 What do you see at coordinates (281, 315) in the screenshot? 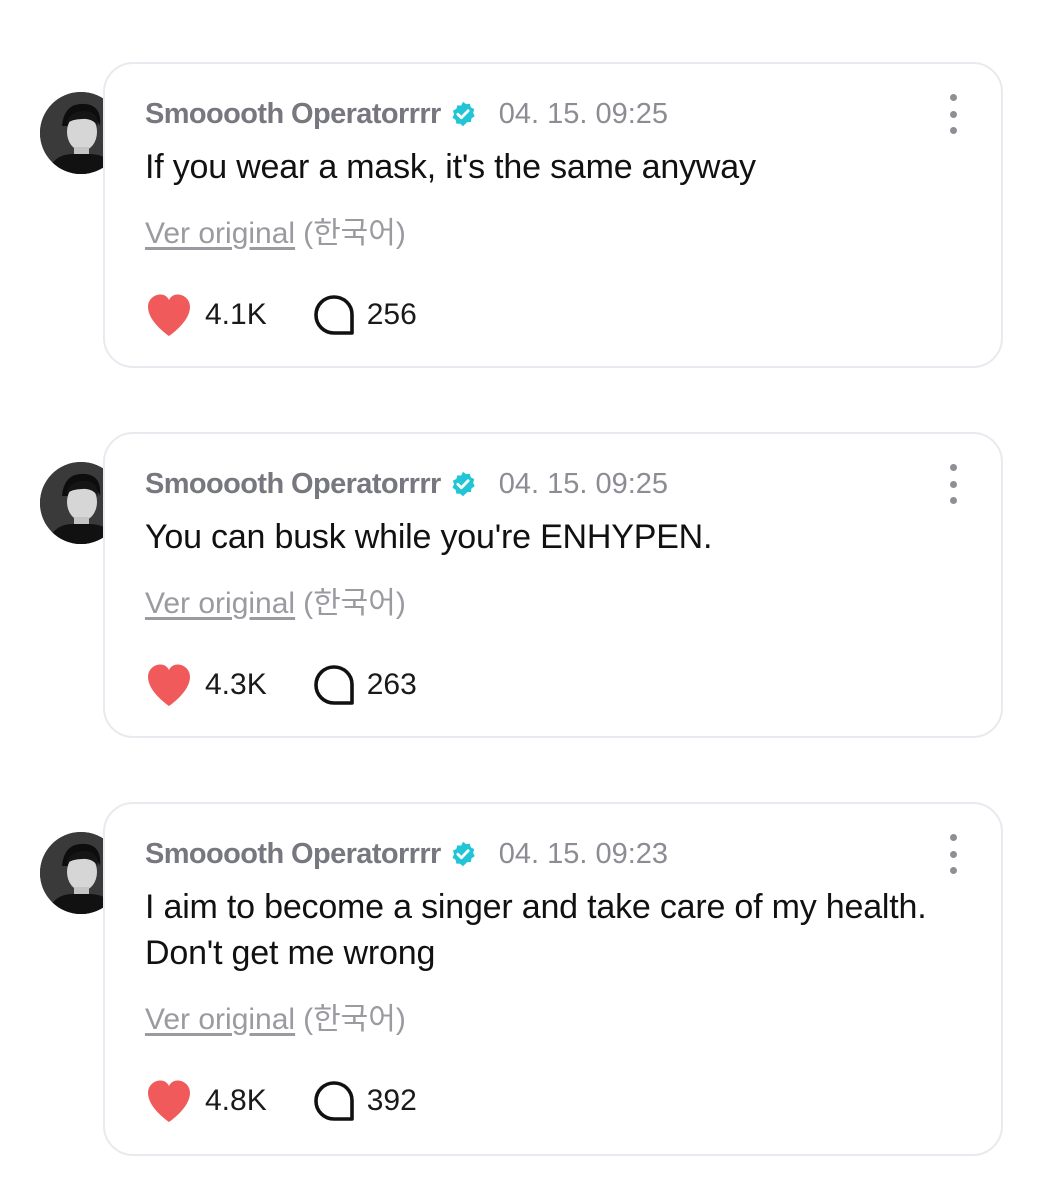
I see `post-actions: 4.1K 256` at bounding box center [281, 315].